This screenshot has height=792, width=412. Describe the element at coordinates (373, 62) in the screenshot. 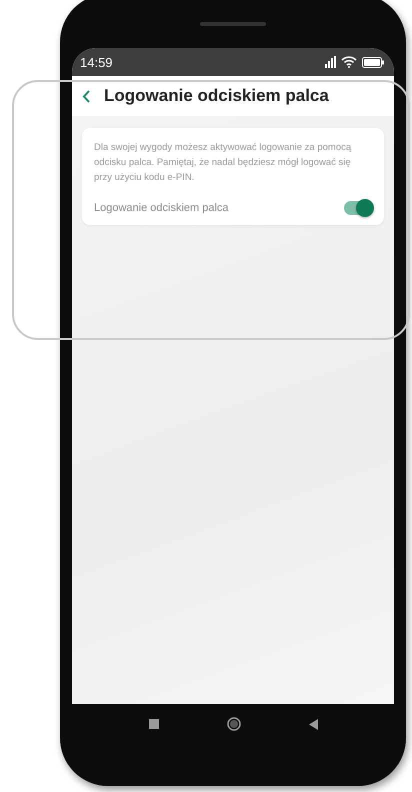

I see `battery-icon` at that location.